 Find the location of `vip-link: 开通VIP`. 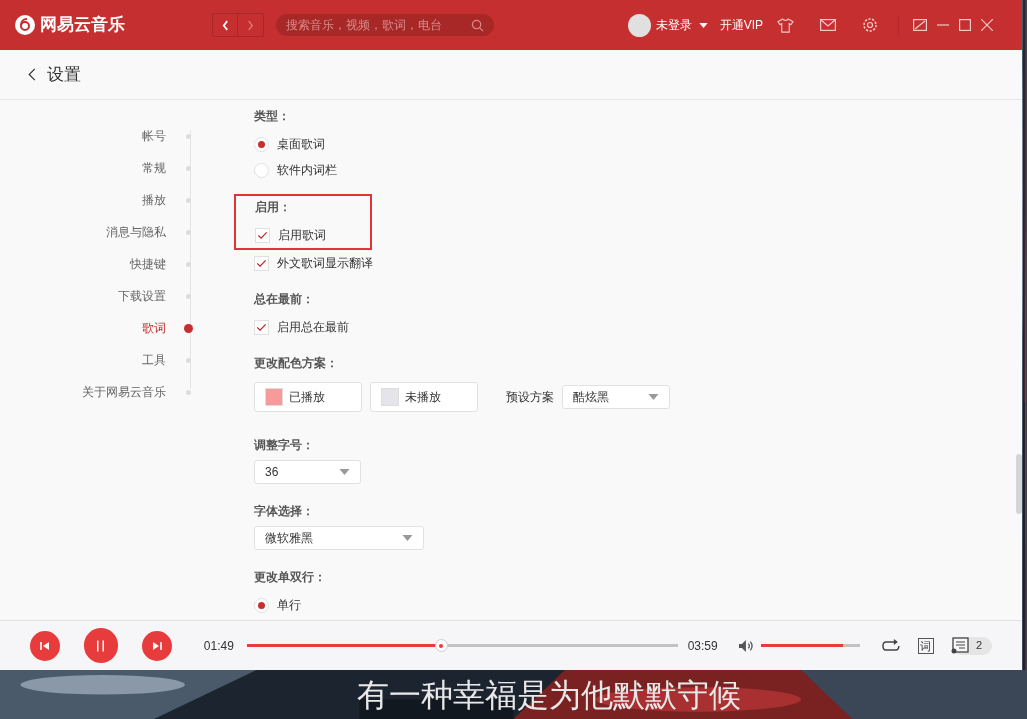

vip-link: 开通VIP is located at coordinates (741, 25).